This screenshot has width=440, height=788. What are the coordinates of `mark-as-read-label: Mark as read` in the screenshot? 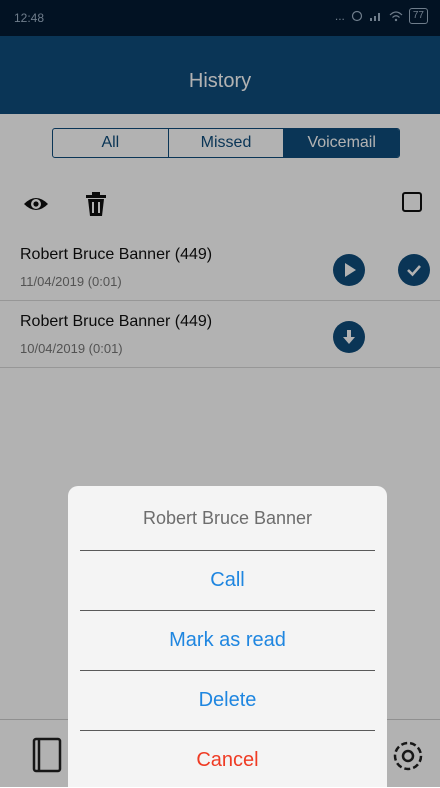 It's located at (227, 640).